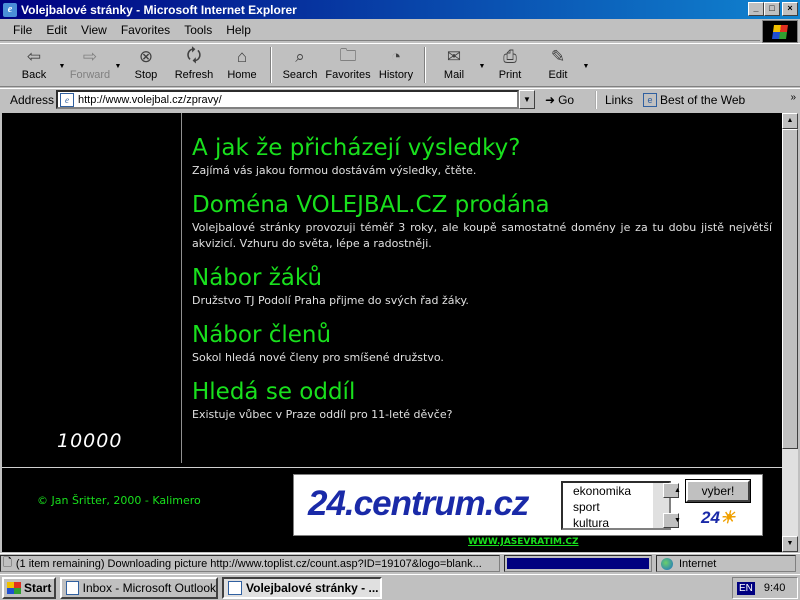 Image resolution: width=800 pixels, height=600 pixels. I want to click on start-button: Start, so click(29, 587).